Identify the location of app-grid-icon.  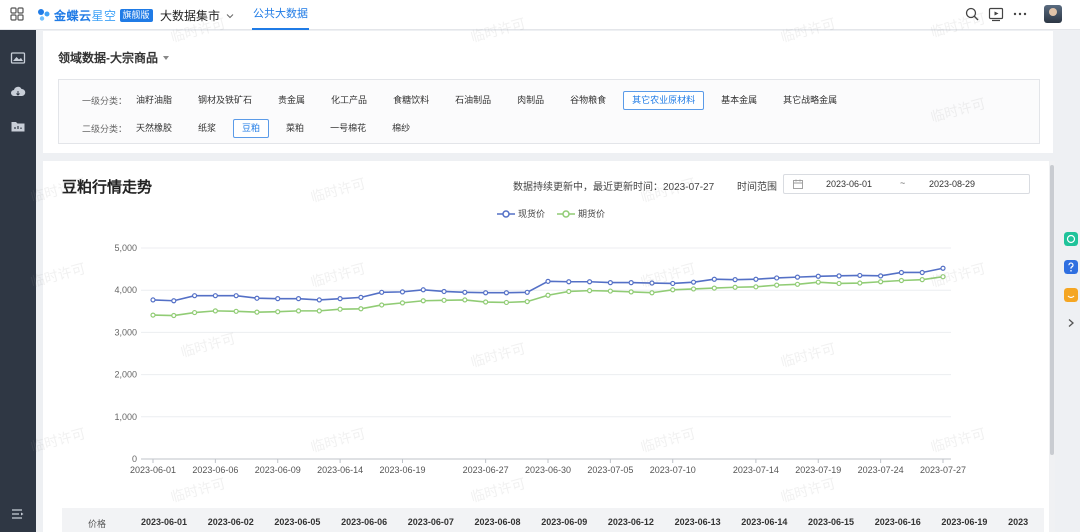
(17, 14).